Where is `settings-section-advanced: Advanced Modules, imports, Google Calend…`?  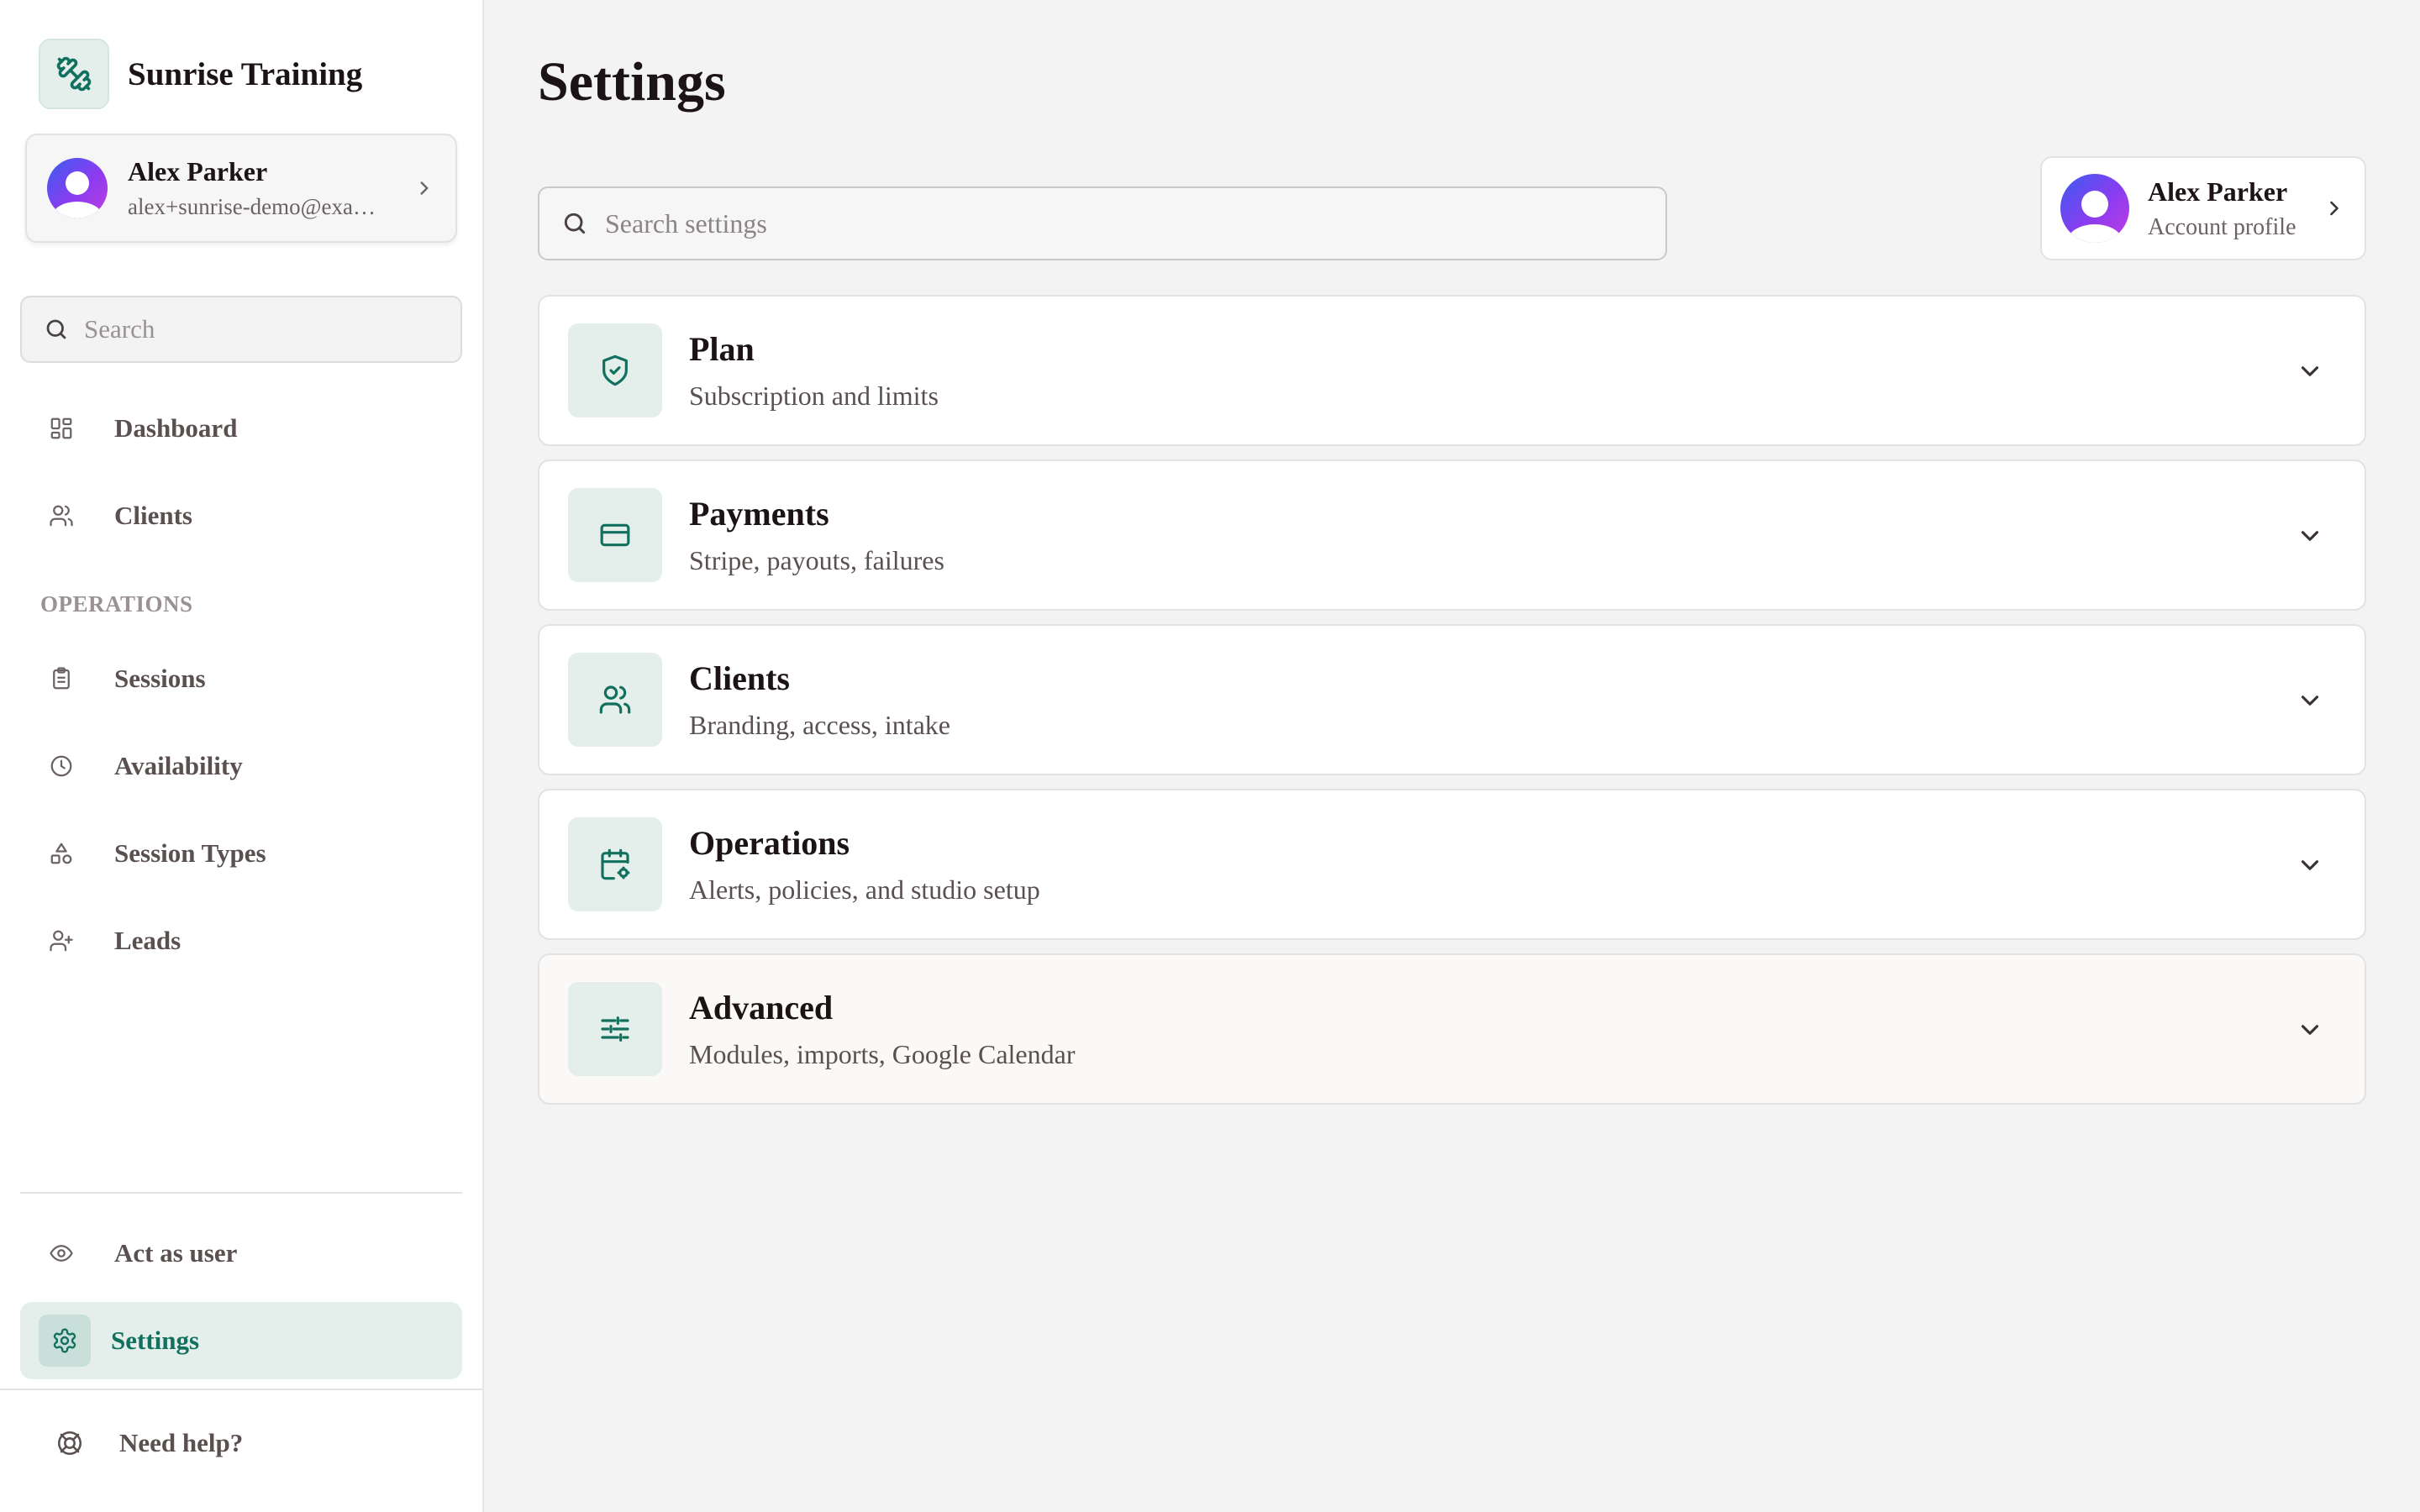 settings-section-advanced: Advanced Modules, imports, Google Calend… is located at coordinates (1452, 1029).